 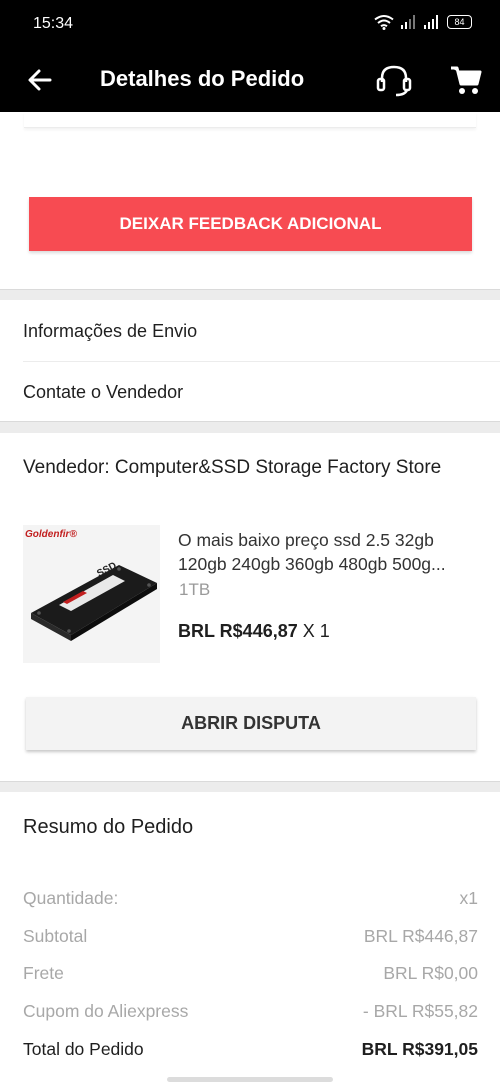 I want to click on summary-label: Frete, so click(x=43, y=973).